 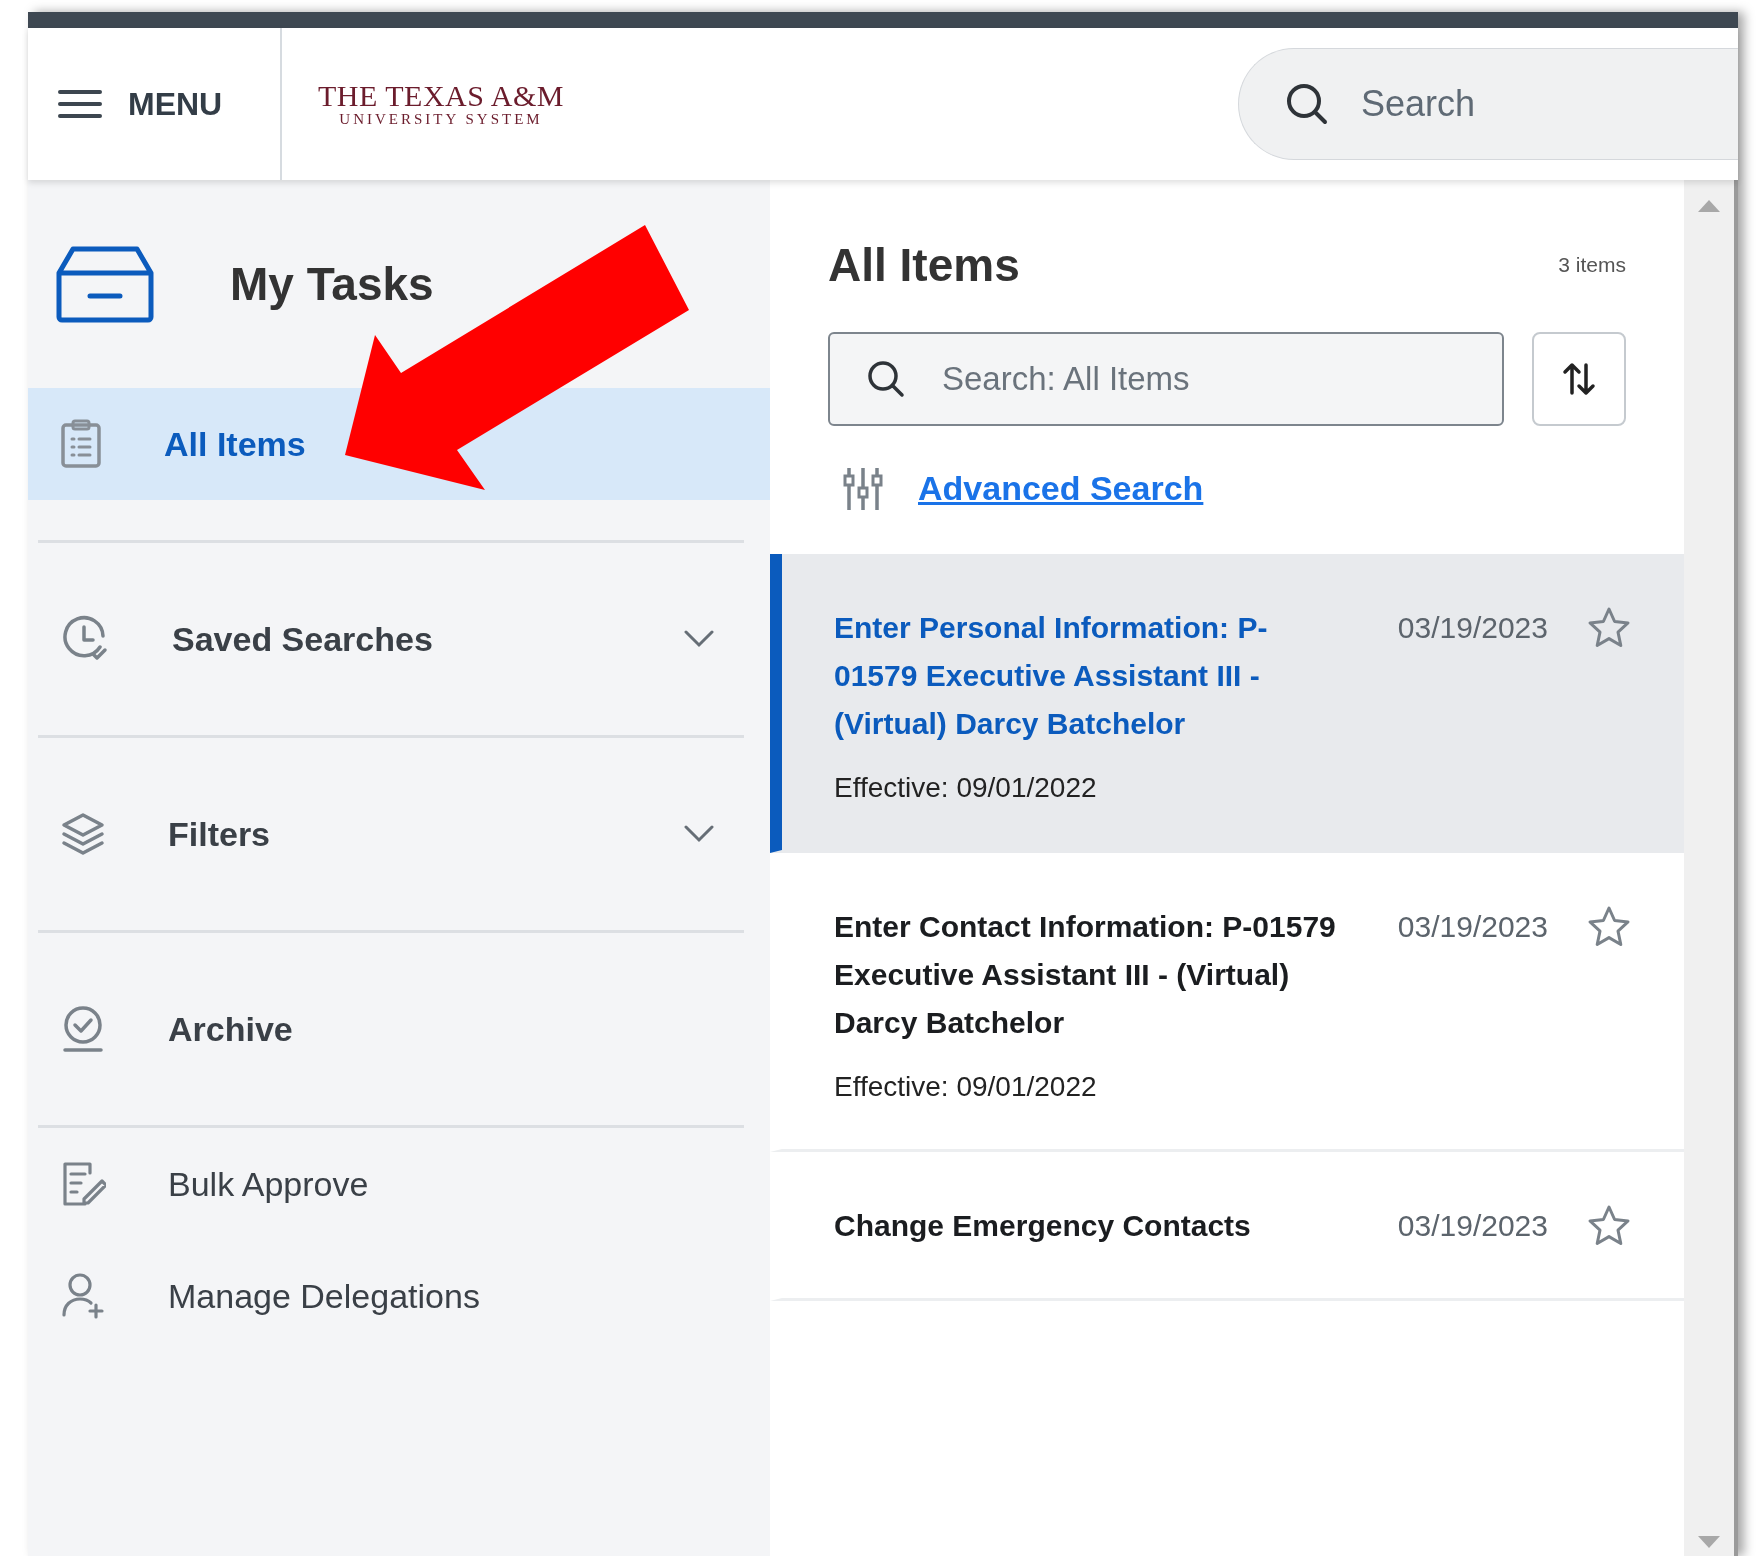 I want to click on sliders-icon, so click(x=863, y=488).